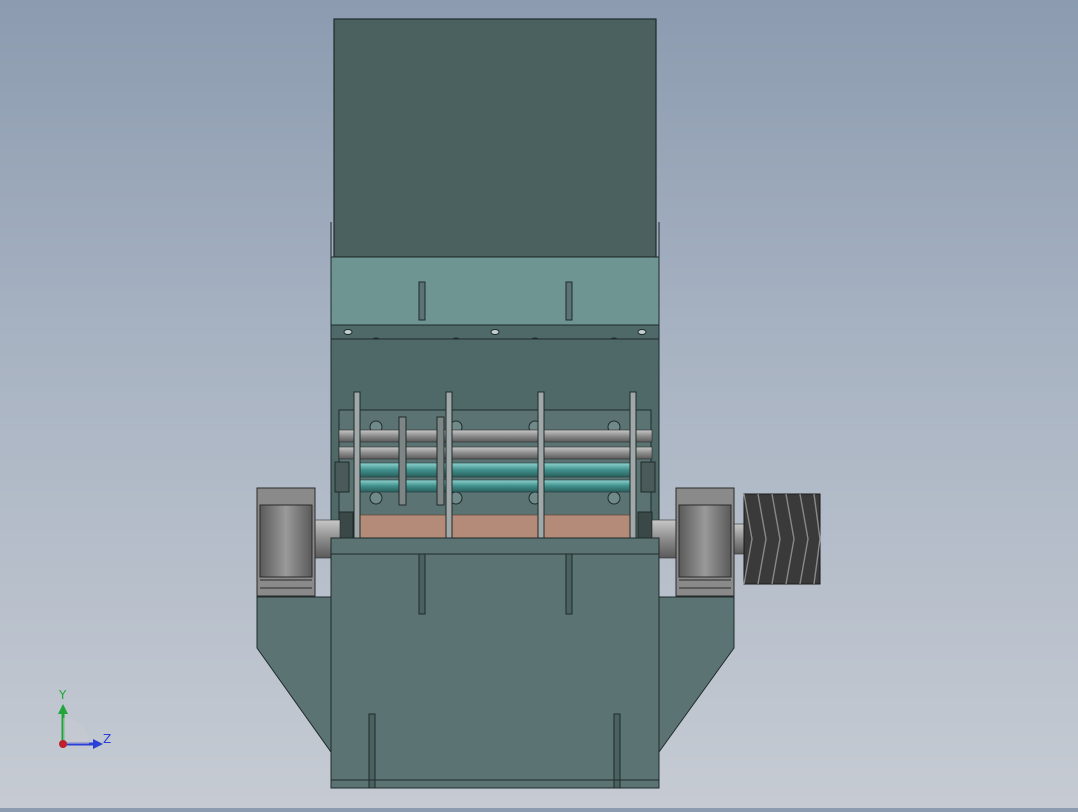 The height and width of the screenshot is (812, 1078). I want to click on pulley, so click(782, 539).